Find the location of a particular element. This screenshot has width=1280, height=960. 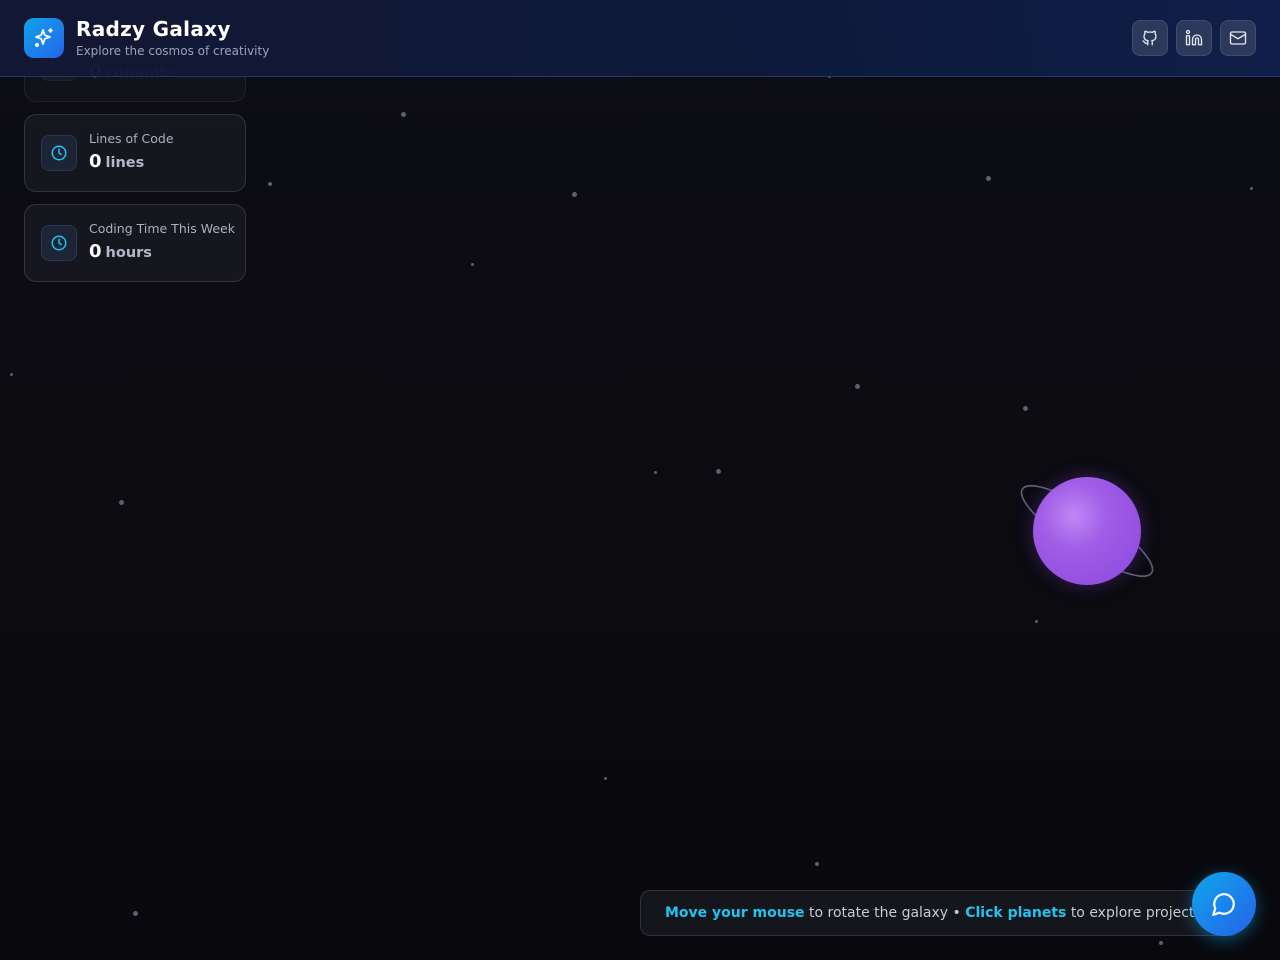

email-button is located at coordinates (1238, 38).